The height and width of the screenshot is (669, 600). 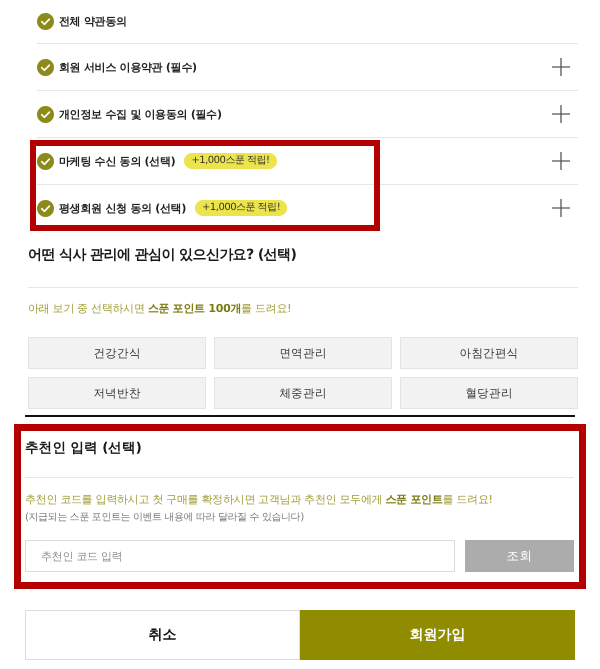 What do you see at coordinates (240, 556) in the screenshot?
I see `referral-code-field: 추천인 코드 입력` at bounding box center [240, 556].